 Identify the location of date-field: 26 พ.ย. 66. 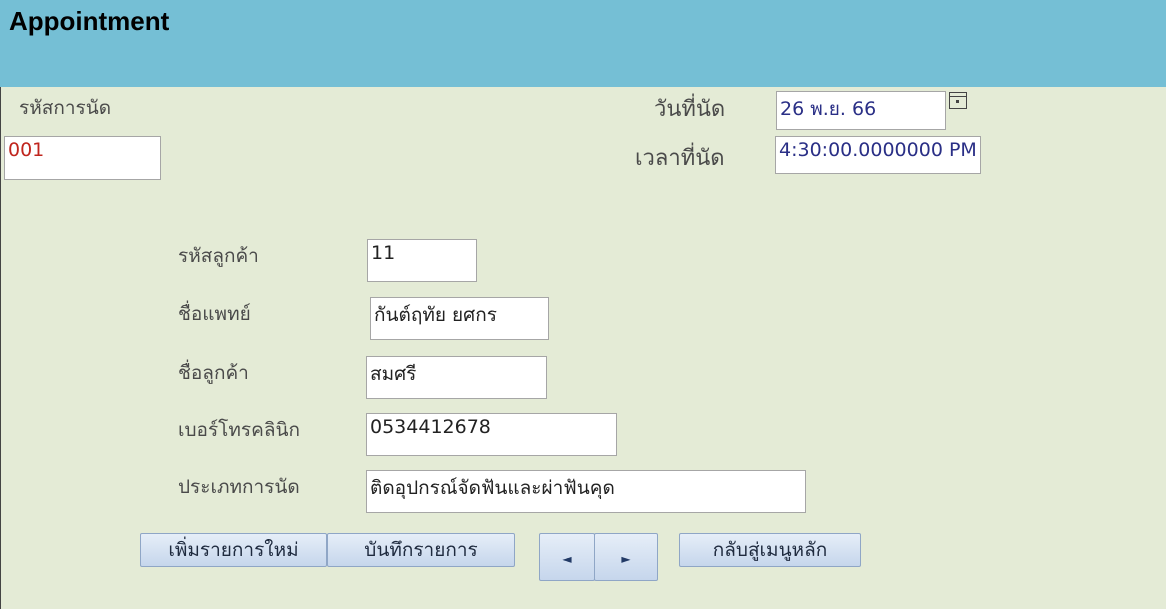
(861, 110).